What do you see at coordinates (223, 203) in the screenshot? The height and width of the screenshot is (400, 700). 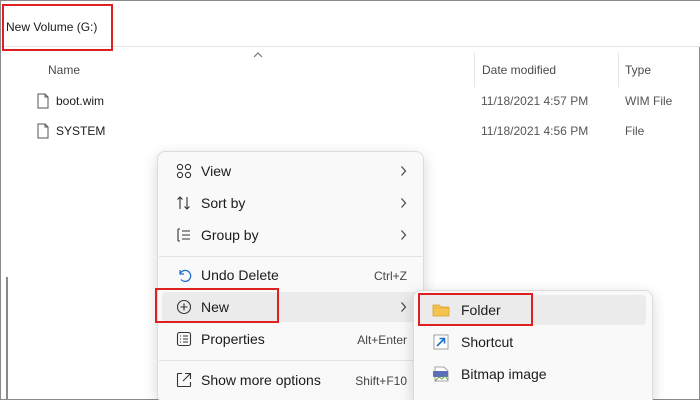 I see `menu-item-label: Sort by` at bounding box center [223, 203].